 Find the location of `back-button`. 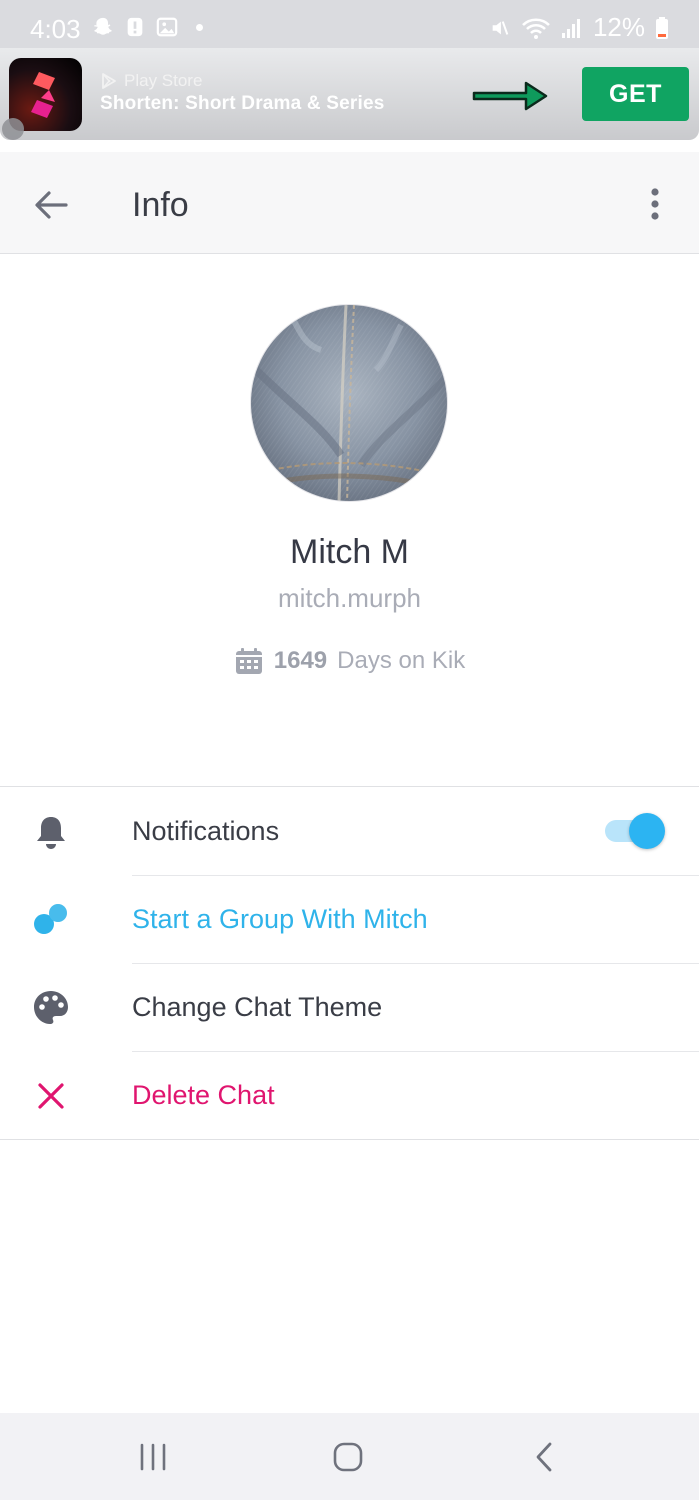

back-button is located at coordinates (51, 205).